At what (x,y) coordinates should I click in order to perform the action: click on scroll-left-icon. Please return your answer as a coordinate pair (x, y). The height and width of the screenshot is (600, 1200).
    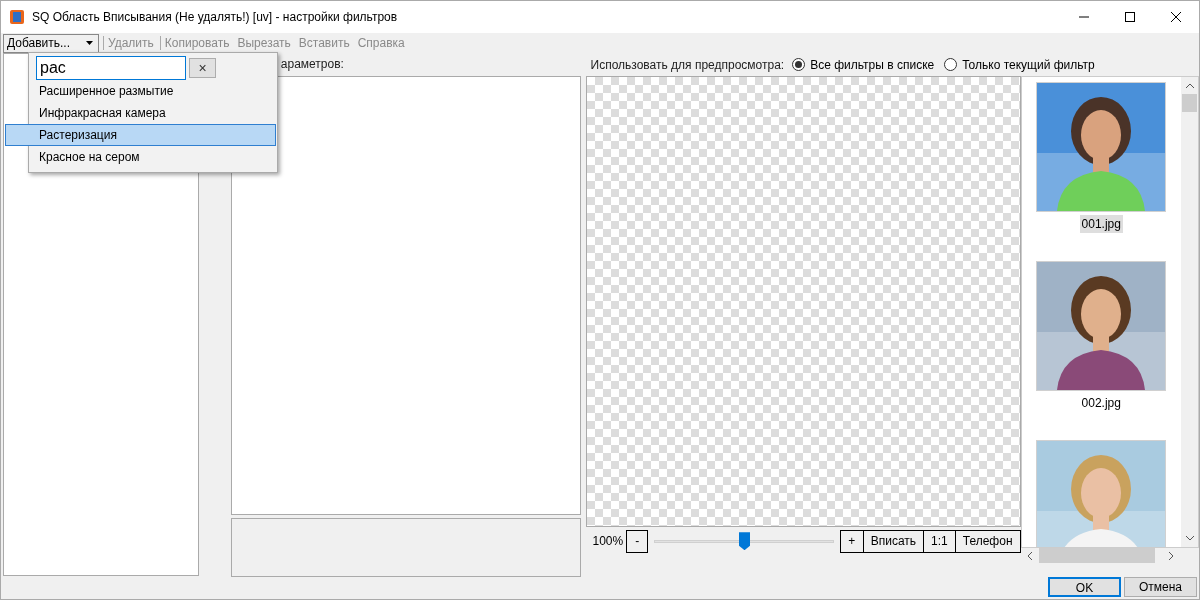
    Looking at the image, I should click on (1029, 555).